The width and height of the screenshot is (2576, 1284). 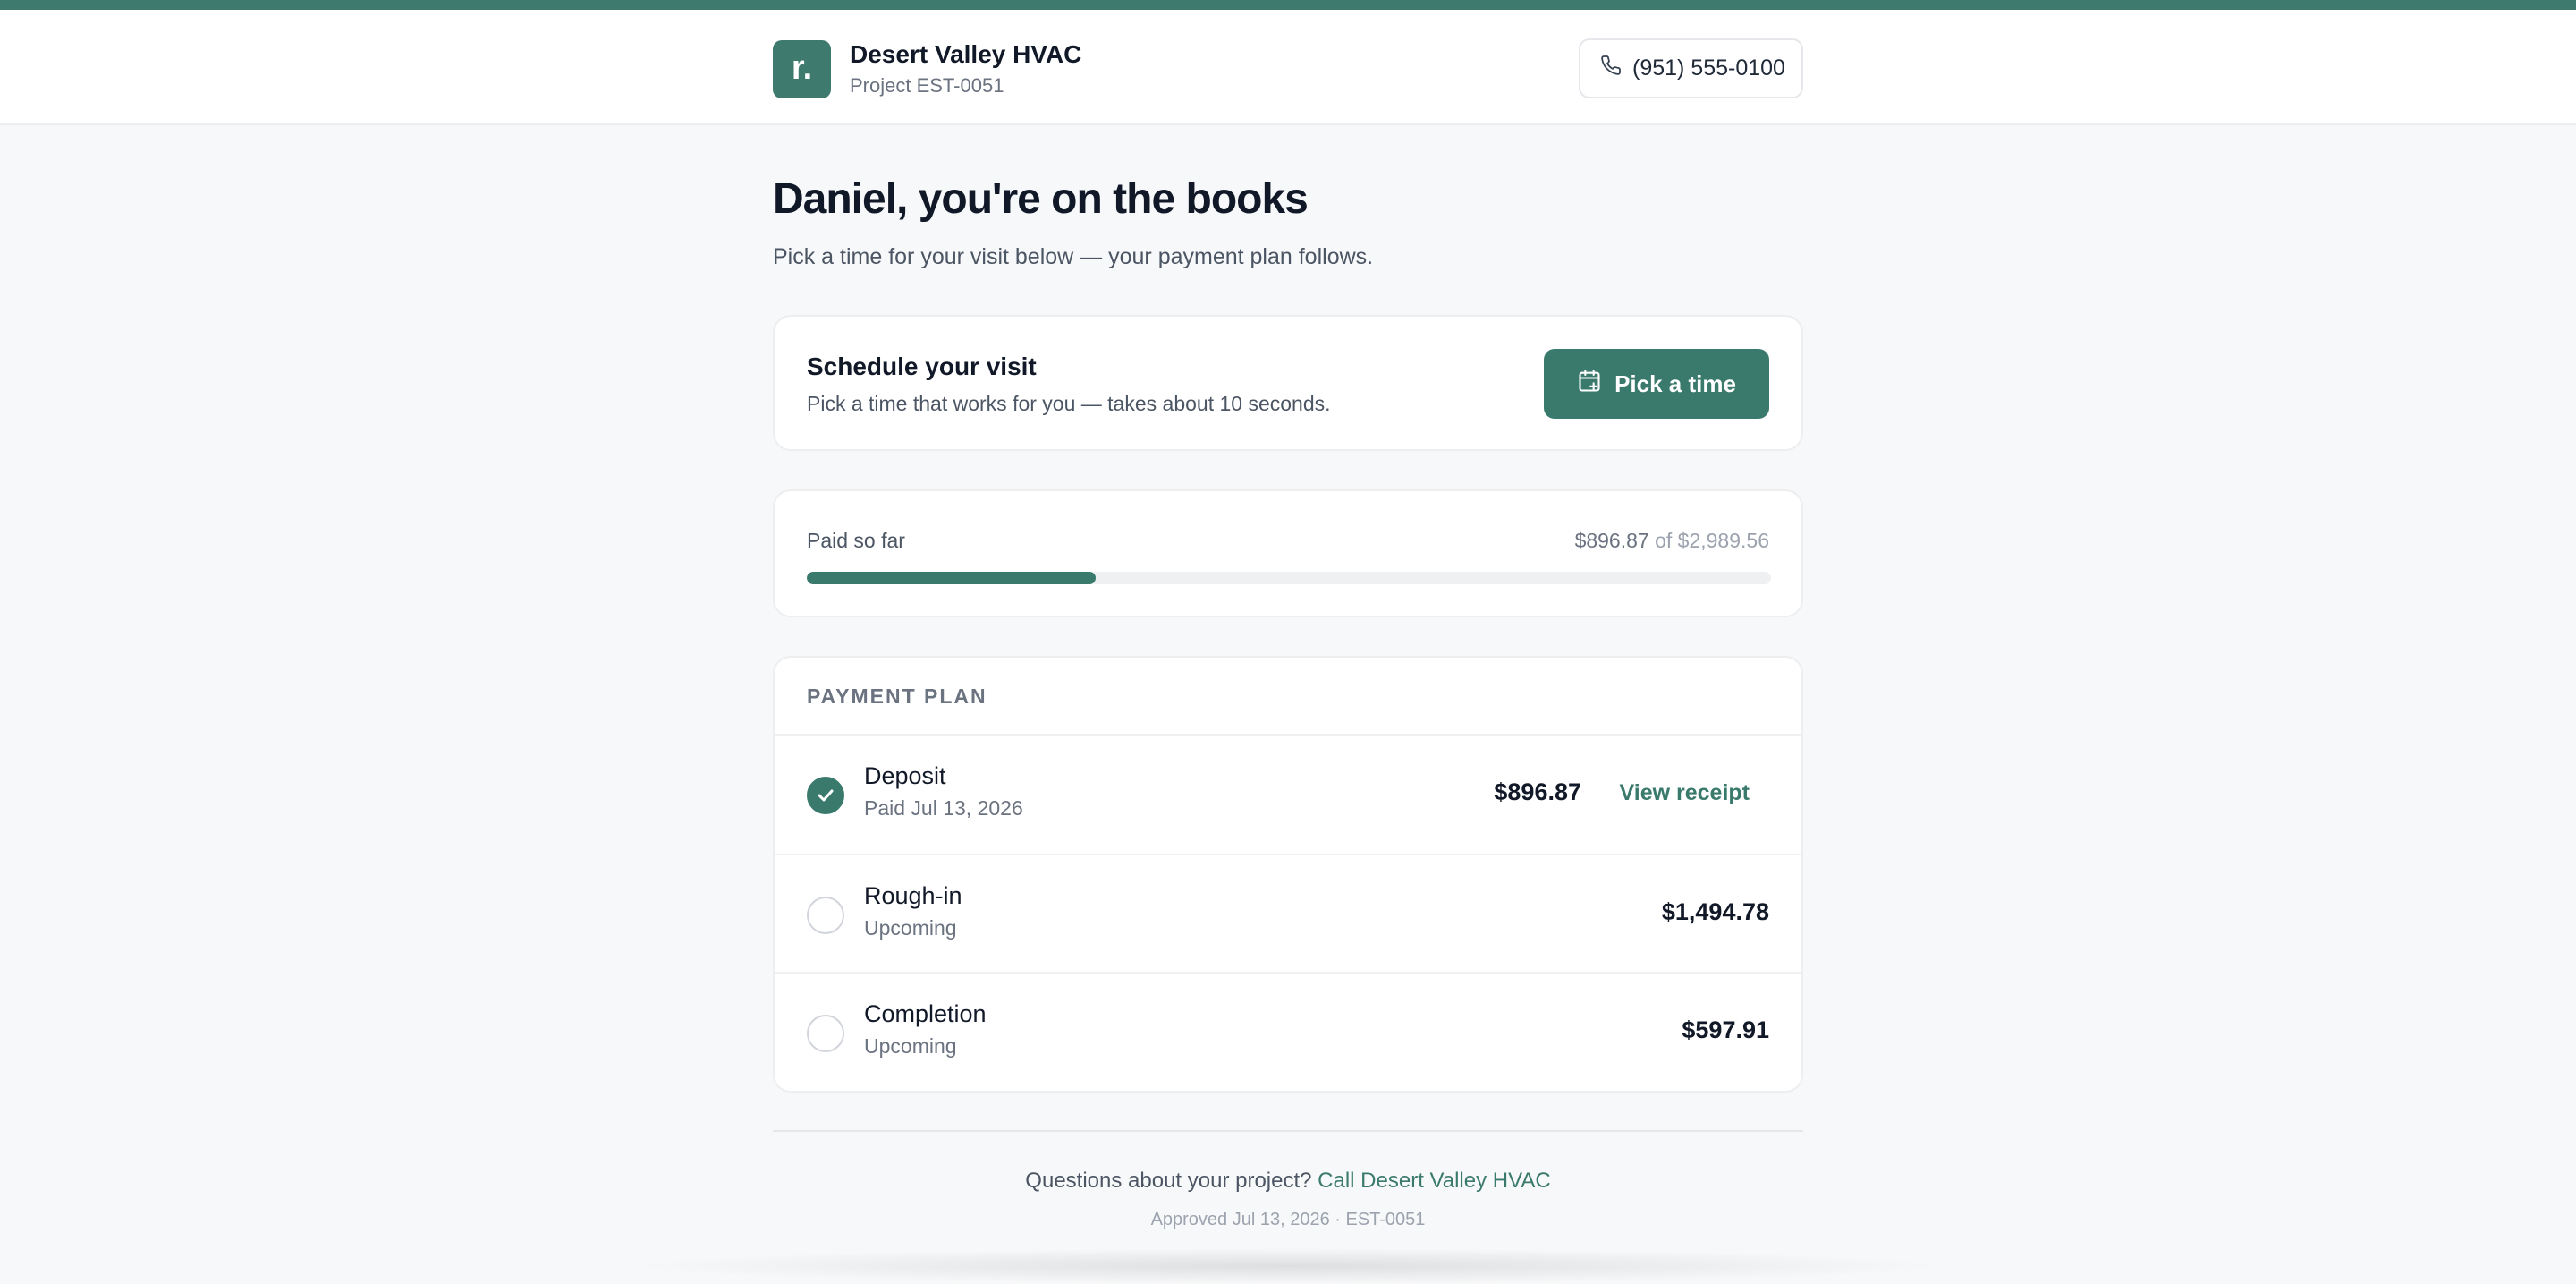 What do you see at coordinates (1171, 1181) in the screenshot?
I see `footer-question-text: Questions about your project?` at bounding box center [1171, 1181].